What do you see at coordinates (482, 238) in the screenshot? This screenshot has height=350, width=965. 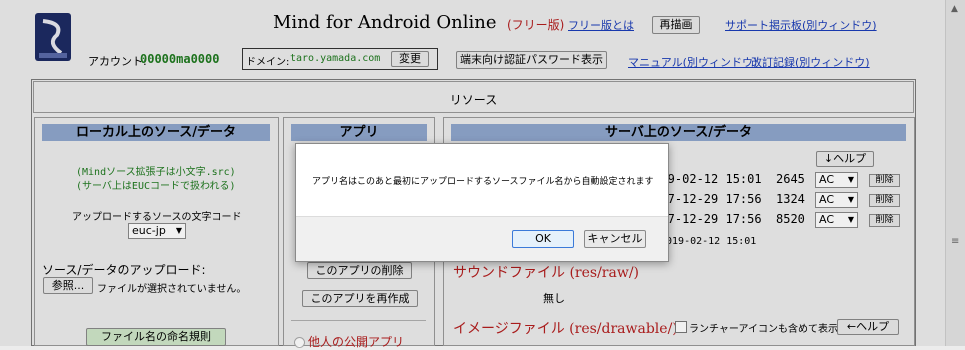 I see `dialog-footer: OK キャンセル` at bounding box center [482, 238].